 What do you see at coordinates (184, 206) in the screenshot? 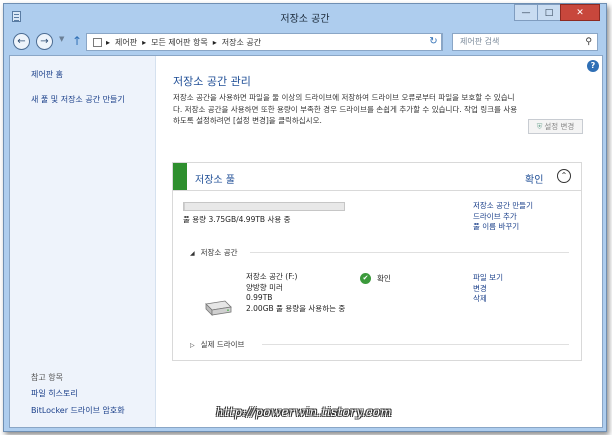
I see `pool-usage-fill` at bounding box center [184, 206].